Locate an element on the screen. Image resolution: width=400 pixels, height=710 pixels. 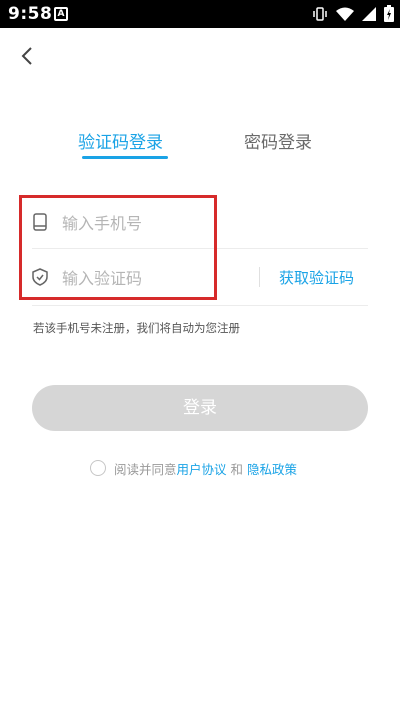
login-tabs: 验证码登录 密码登录 is located at coordinates (200, 148).